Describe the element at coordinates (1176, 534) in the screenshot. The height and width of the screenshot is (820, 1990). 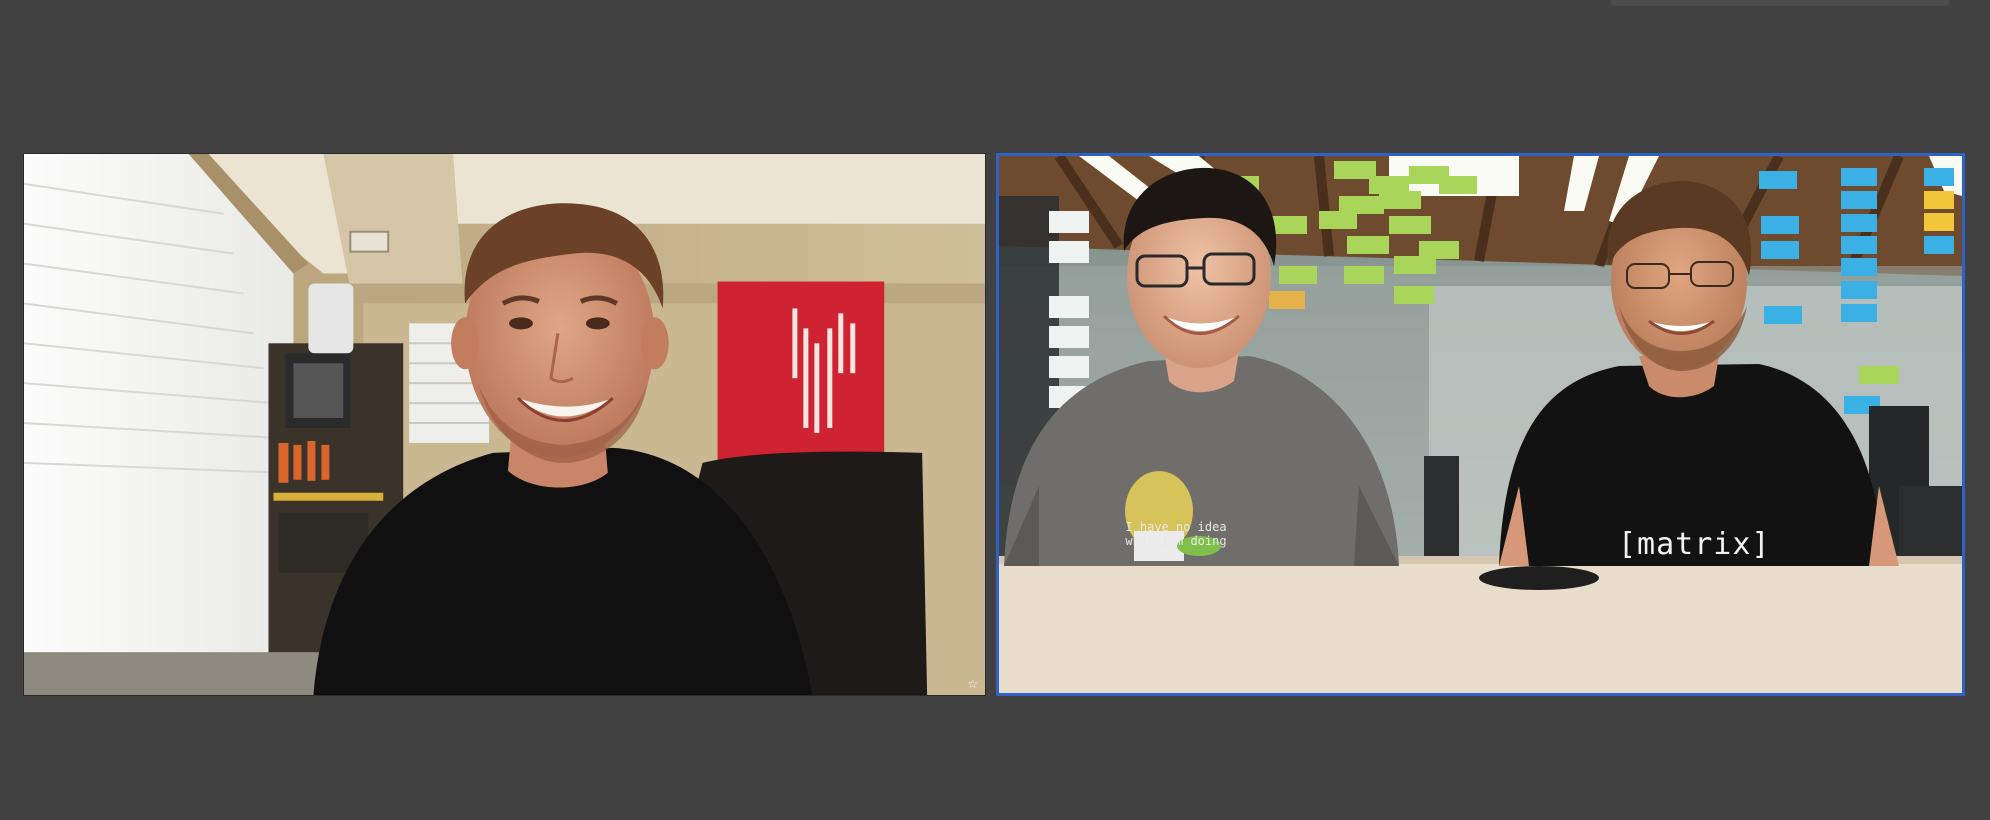
I see `shirt-slogan-text: I have no idea what I'm doing` at that location.